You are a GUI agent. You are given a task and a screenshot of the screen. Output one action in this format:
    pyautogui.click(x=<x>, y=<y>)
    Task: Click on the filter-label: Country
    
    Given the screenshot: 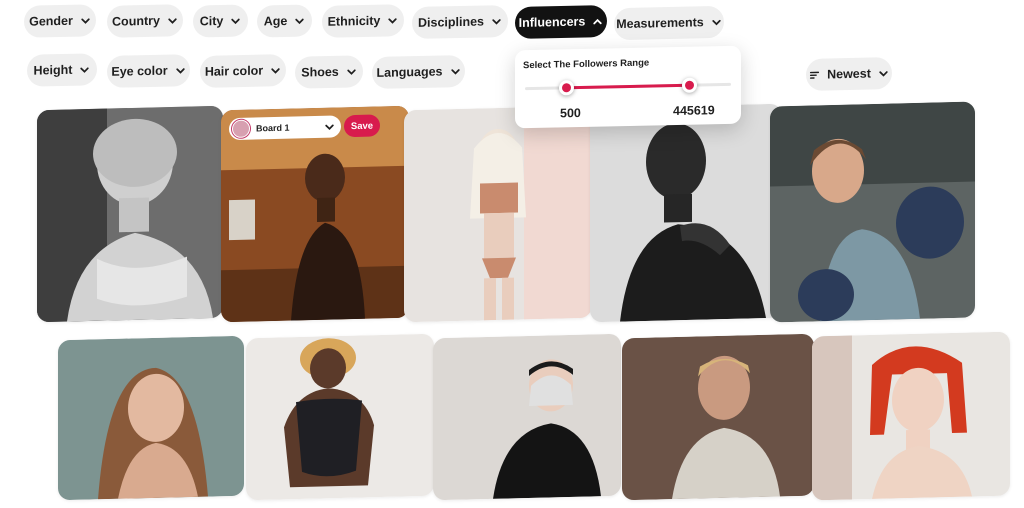 What is the action you would take?
    pyautogui.click(x=136, y=21)
    